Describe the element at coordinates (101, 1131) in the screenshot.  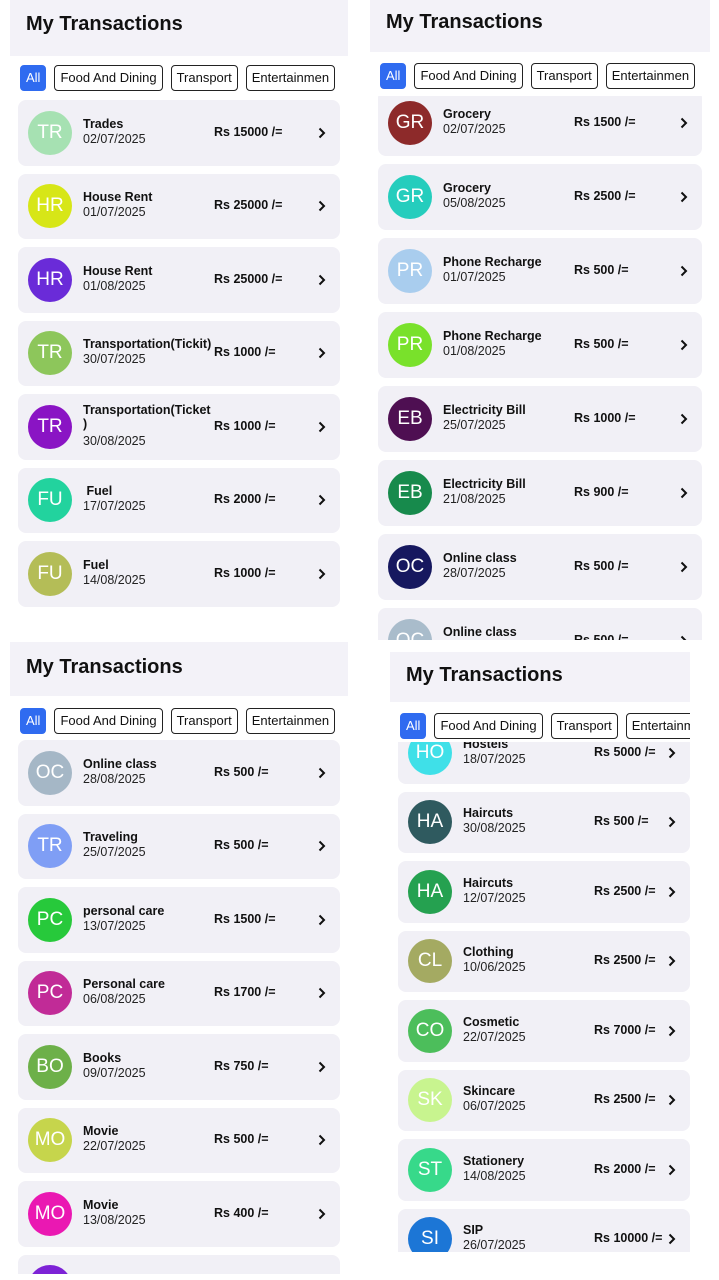
I see `transaction-name: Movie` at that location.